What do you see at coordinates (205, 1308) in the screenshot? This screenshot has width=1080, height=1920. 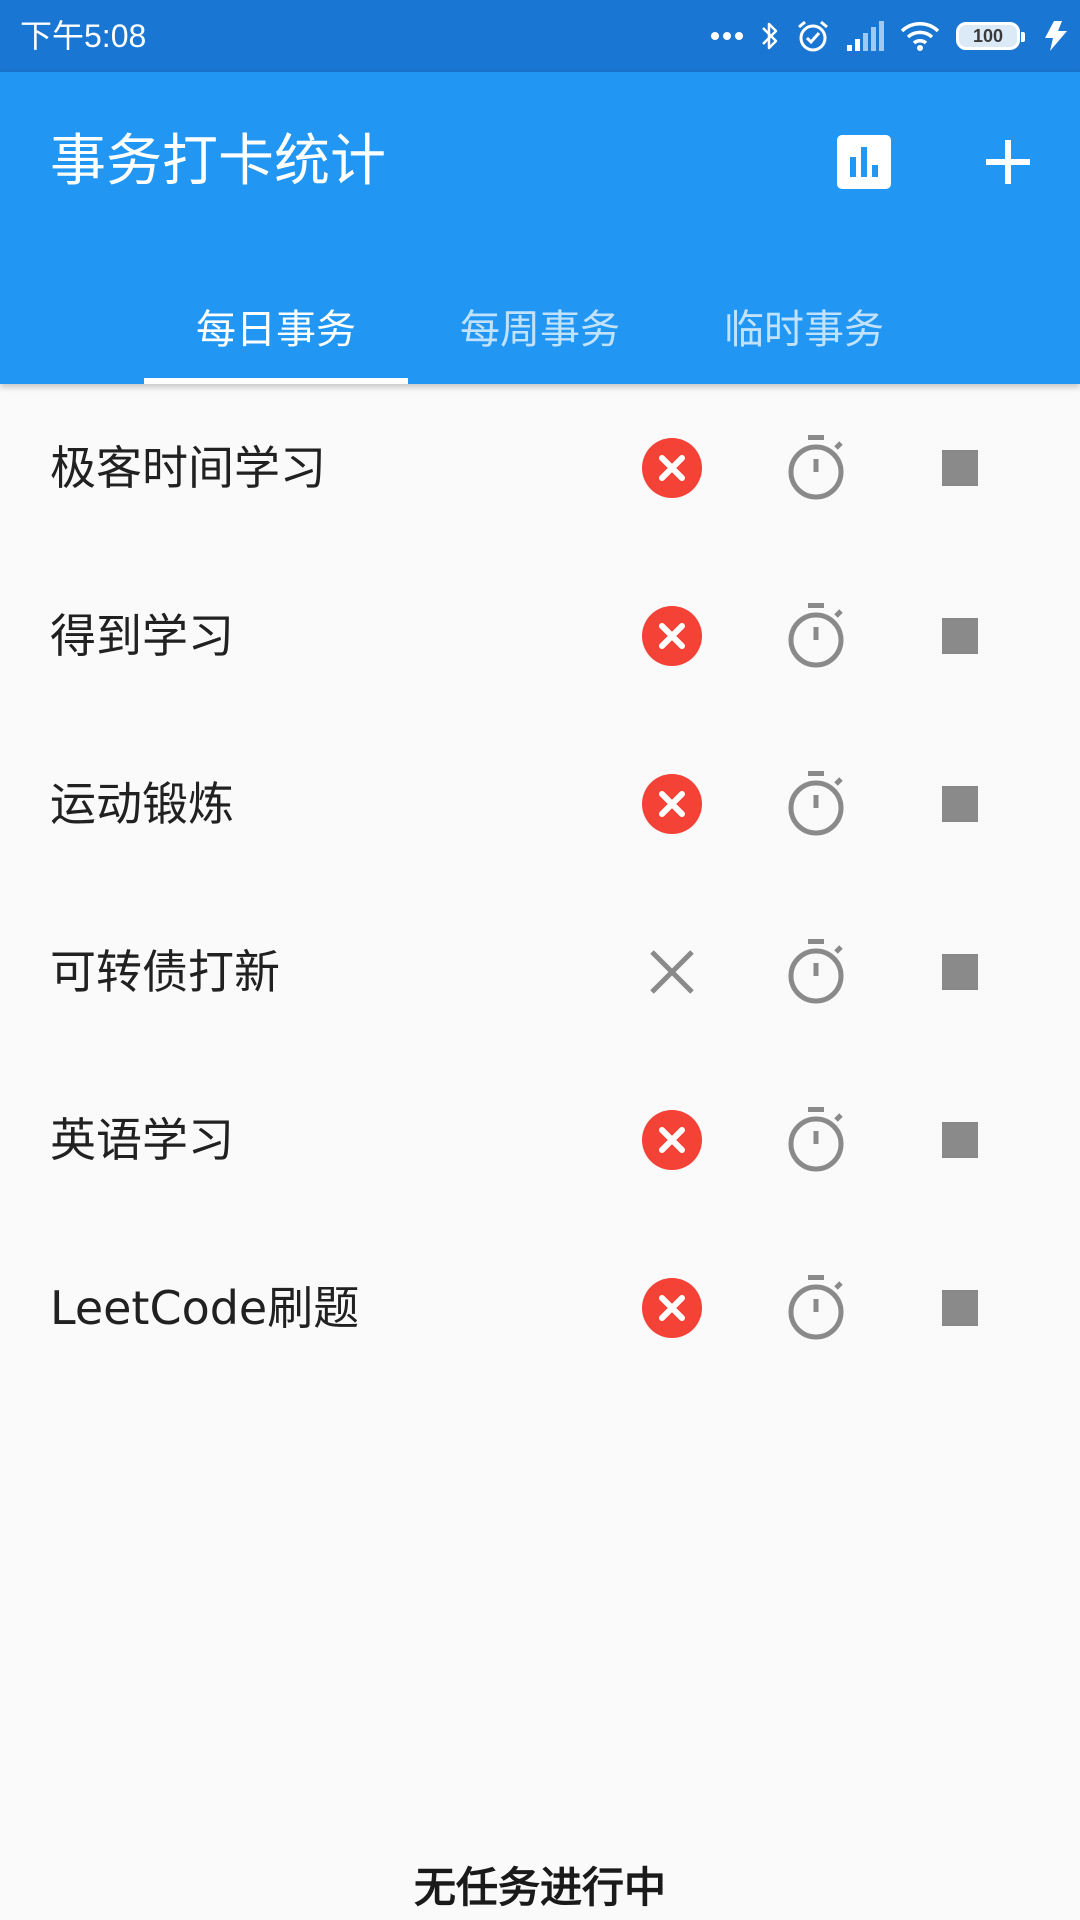 I see `task-name: LeetCode刷题` at bounding box center [205, 1308].